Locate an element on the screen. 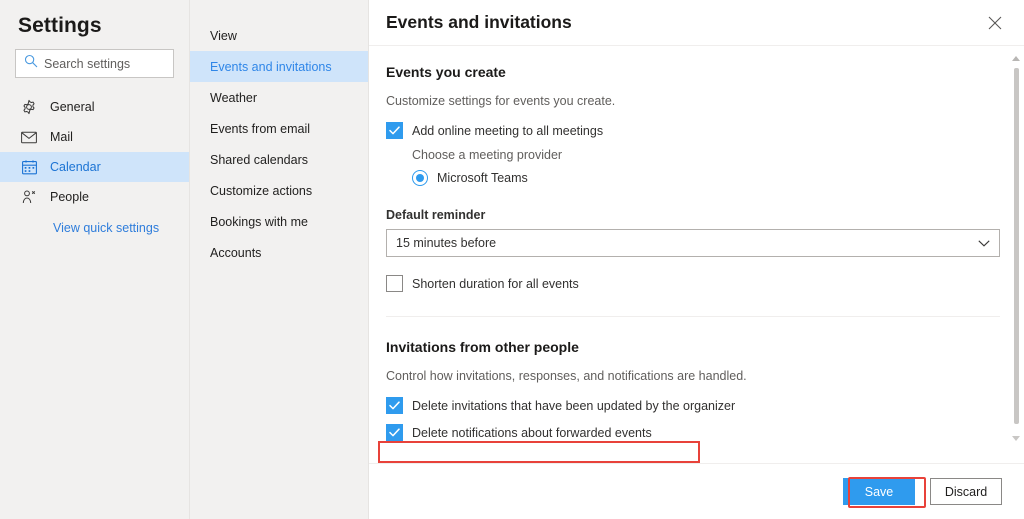 This screenshot has width=1024, height=519. calendar-icon is located at coordinates (29, 167).